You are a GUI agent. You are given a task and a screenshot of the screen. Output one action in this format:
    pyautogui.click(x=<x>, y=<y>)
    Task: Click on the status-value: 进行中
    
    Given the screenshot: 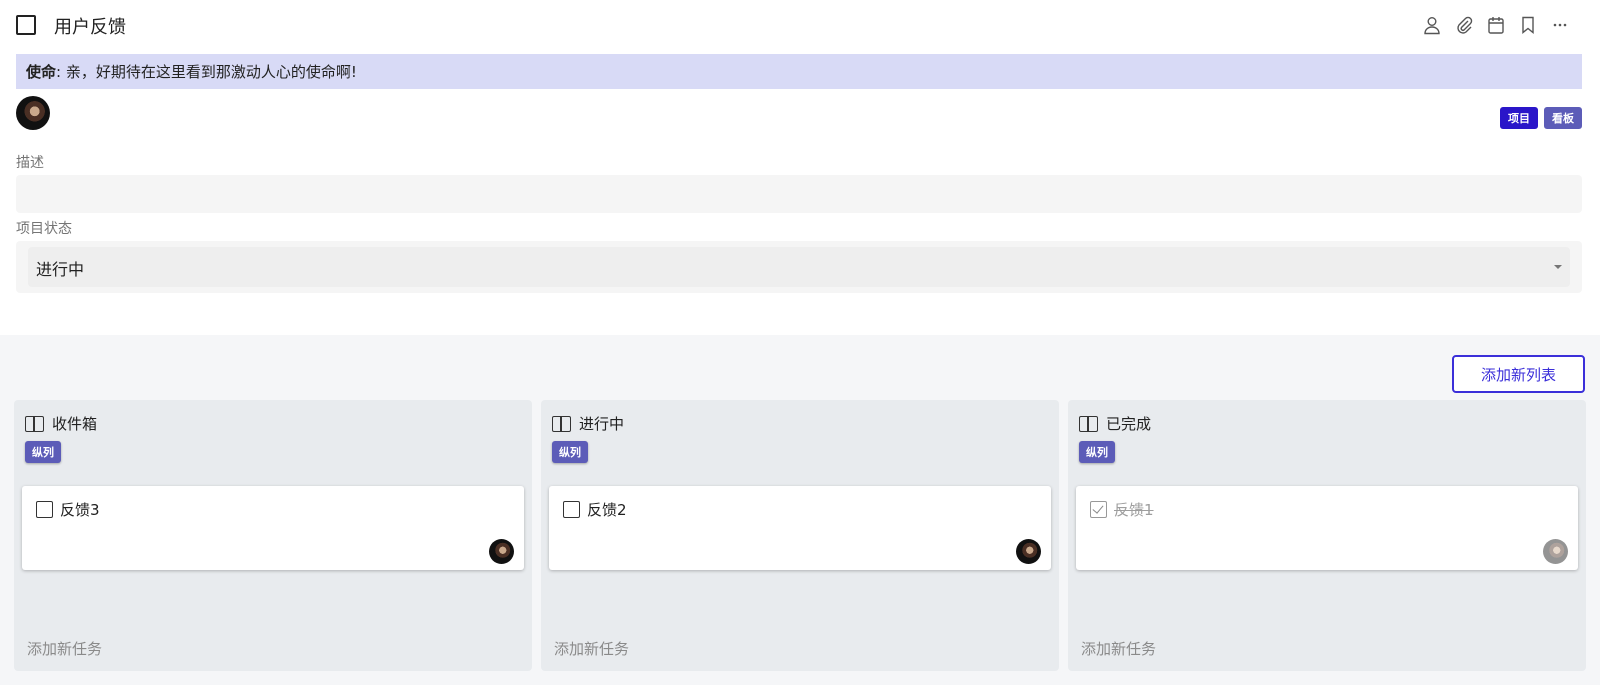 What is the action you would take?
    pyautogui.click(x=60, y=269)
    